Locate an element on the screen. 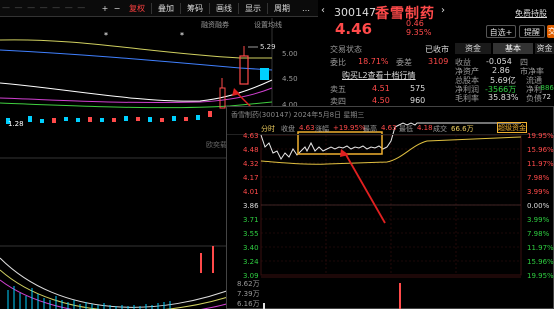 The image size is (554, 309). stock-name: 香雪制药 is located at coordinates (405, 14).